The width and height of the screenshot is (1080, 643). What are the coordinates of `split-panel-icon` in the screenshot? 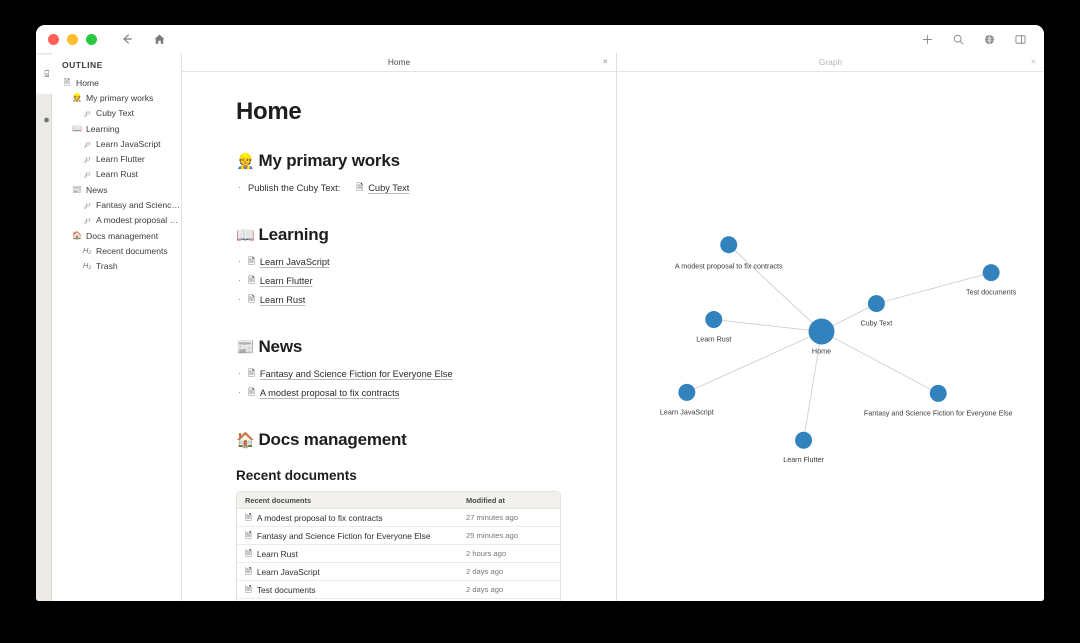 It's located at (1020, 39).